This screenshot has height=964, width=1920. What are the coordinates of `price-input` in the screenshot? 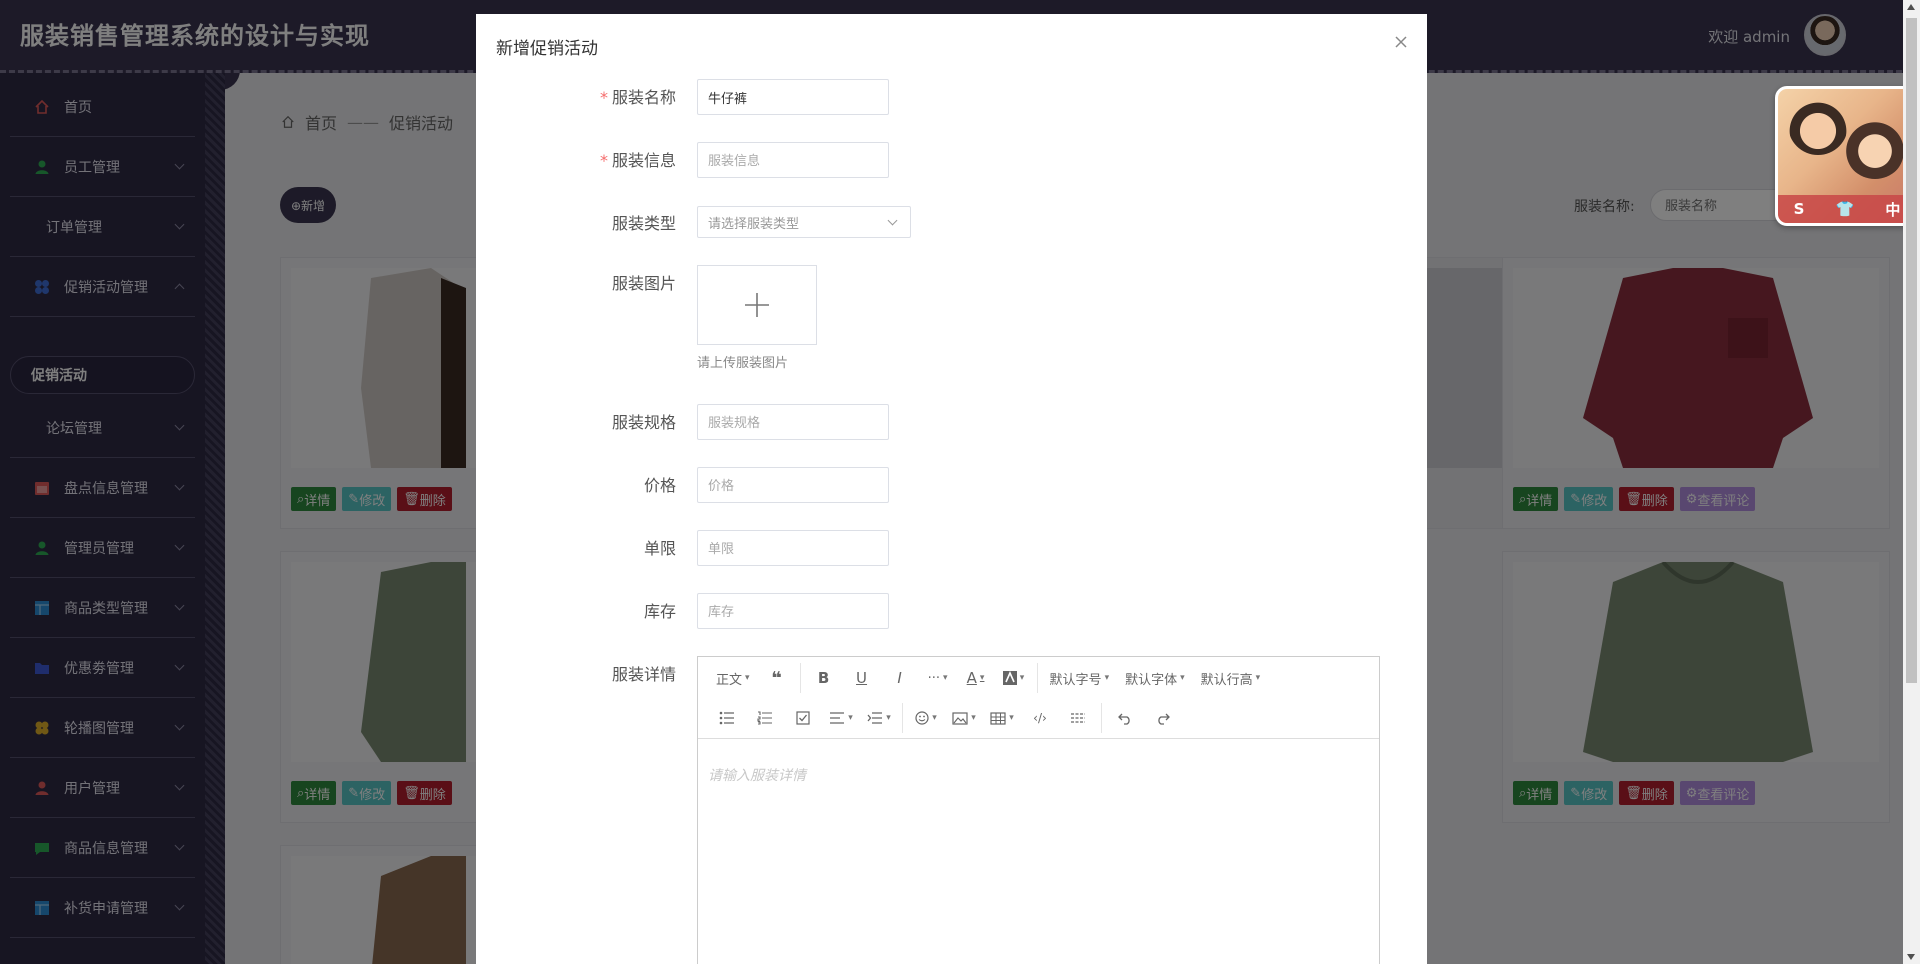 It's located at (793, 485).